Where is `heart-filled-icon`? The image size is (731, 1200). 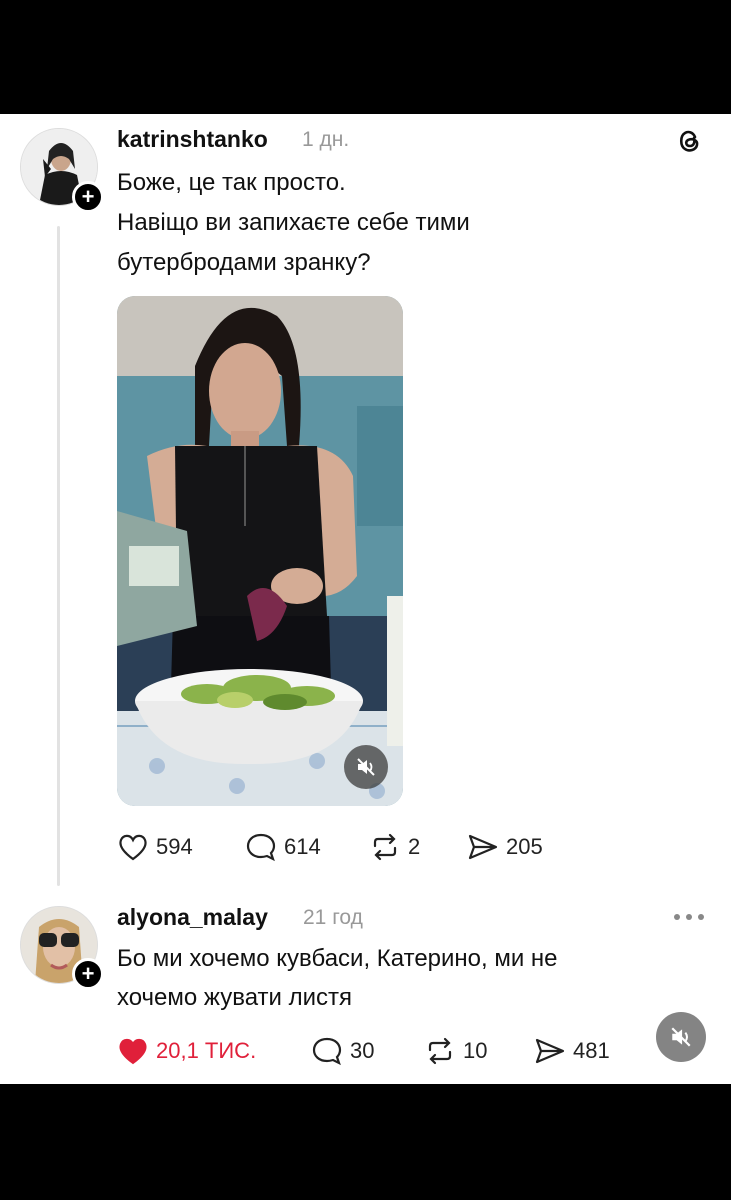 heart-filled-icon is located at coordinates (133, 1051).